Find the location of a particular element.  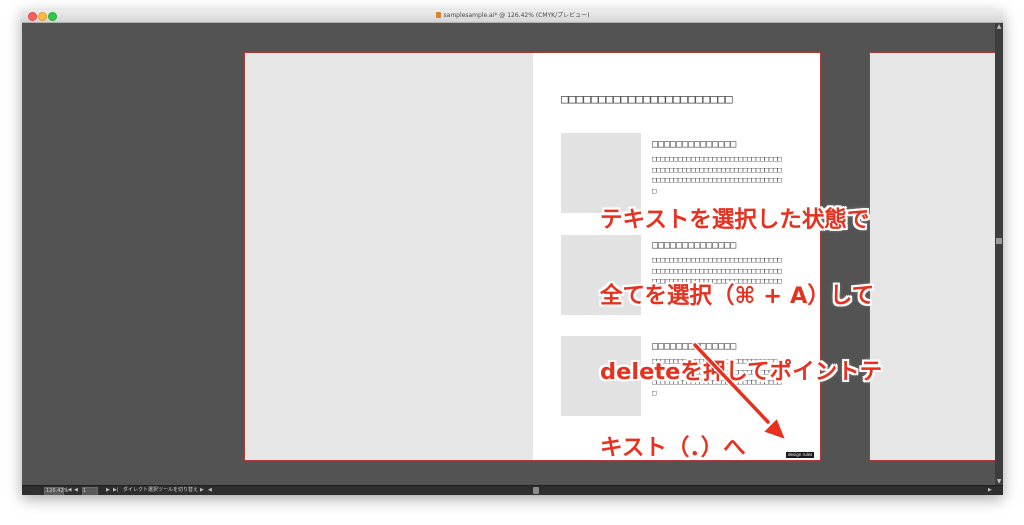

scroll-right-icon: ▶ is located at coordinates (990, 490).